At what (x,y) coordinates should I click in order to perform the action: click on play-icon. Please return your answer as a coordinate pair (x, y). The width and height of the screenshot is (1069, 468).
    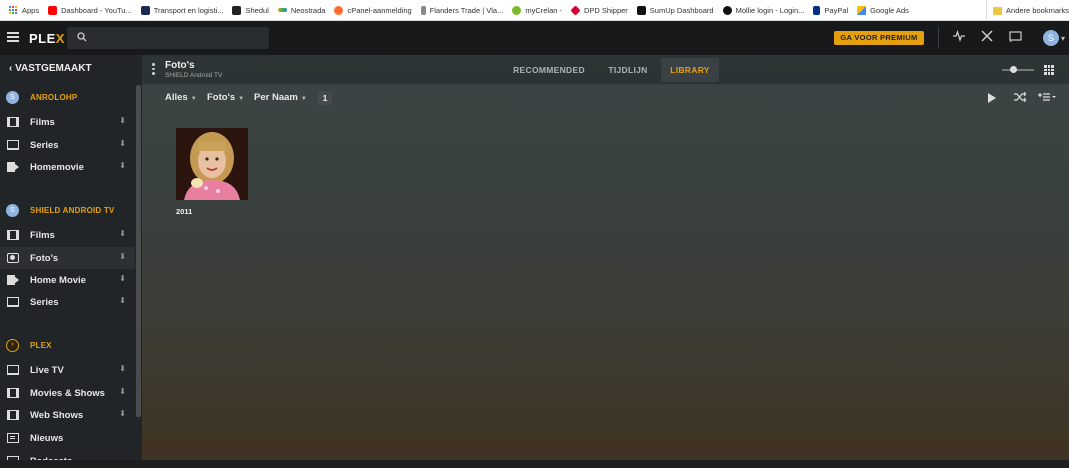
    Looking at the image, I should click on (992, 98).